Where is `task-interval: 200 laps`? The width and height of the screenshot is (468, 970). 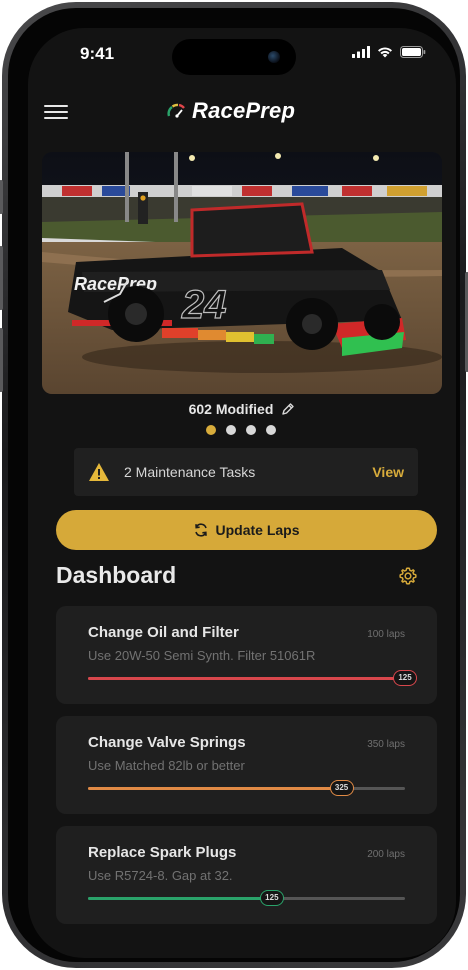
task-interval: 200 laps is located at coordinates (386, 854).